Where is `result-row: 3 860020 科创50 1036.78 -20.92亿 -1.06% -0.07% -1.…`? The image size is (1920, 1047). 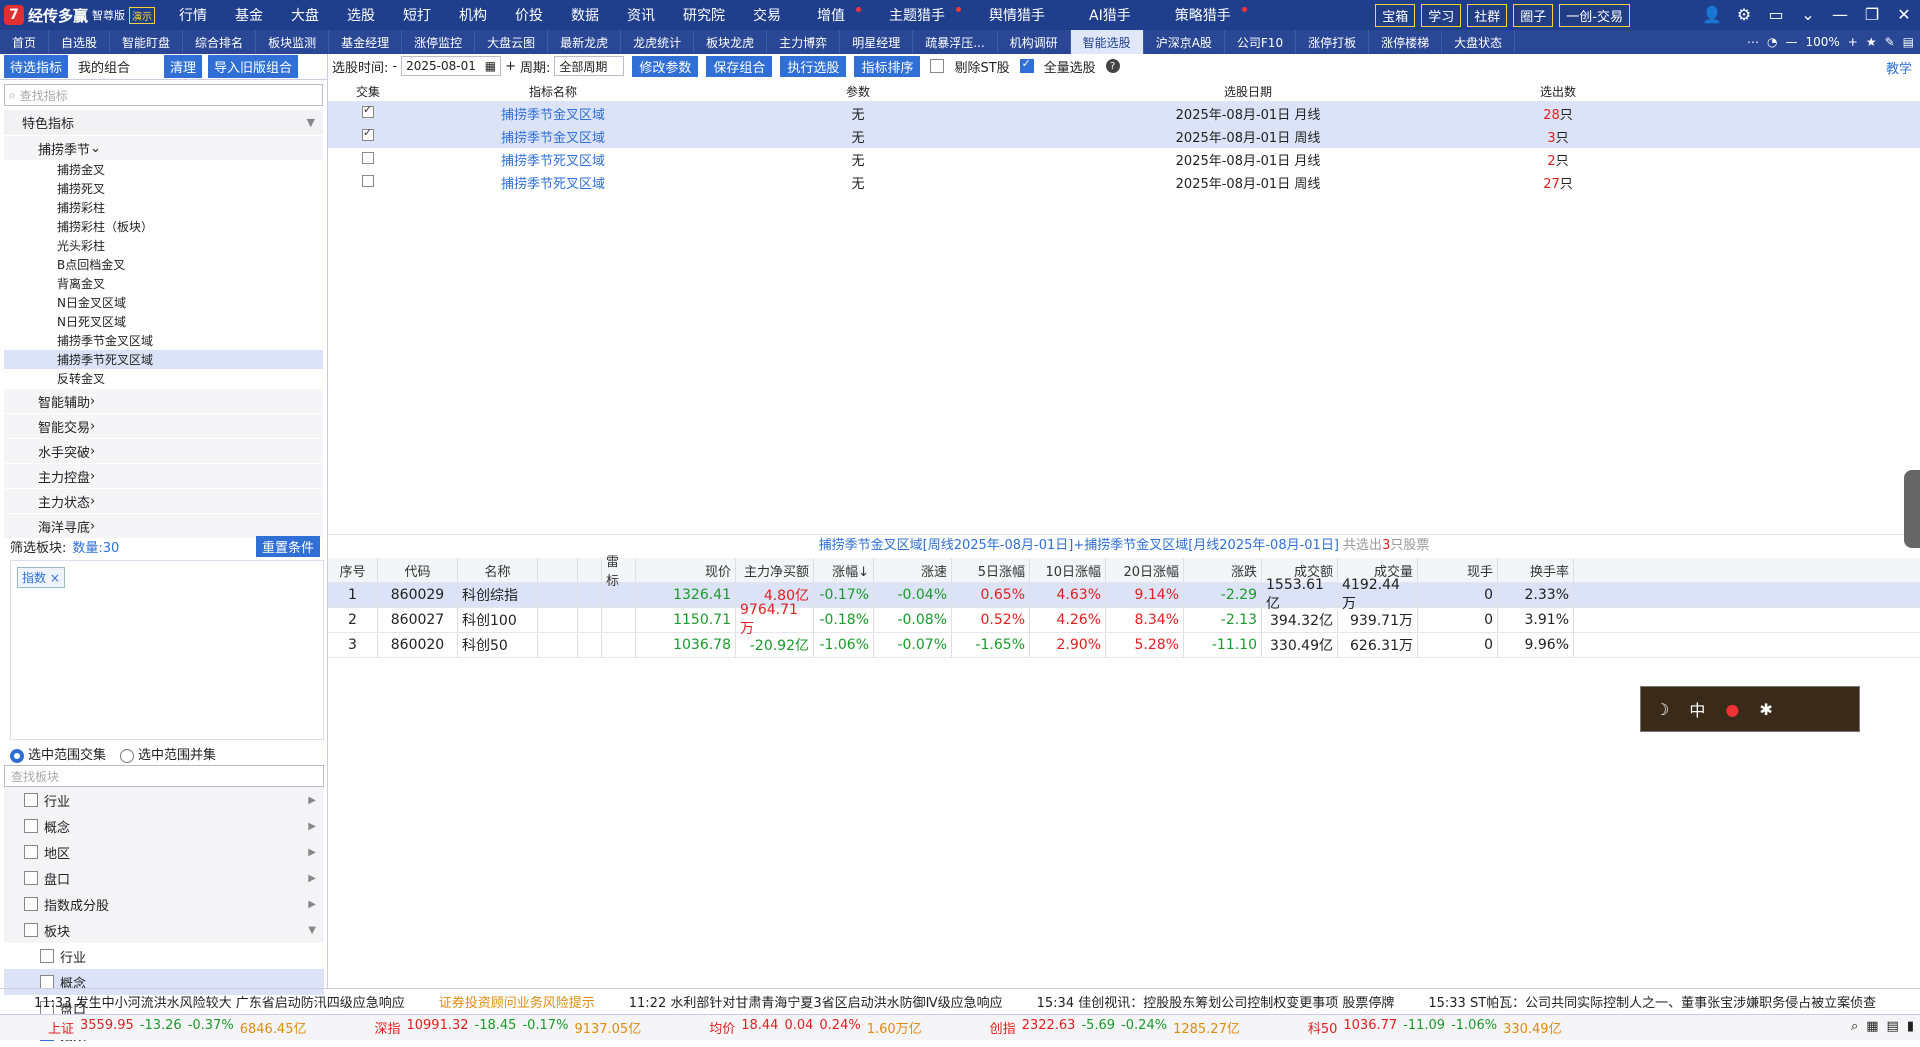 result-row: 3 860020 科创50 1036.78 -20.92亿 -1.06% -0.07% -1.… is located at coordinates (1124, 645).